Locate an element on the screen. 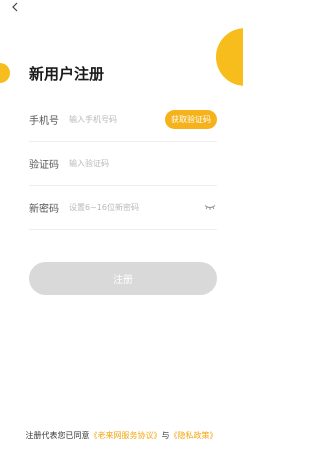 The image size is (320, 450). code-label: 验证码 is located at coordinates (44, 165).